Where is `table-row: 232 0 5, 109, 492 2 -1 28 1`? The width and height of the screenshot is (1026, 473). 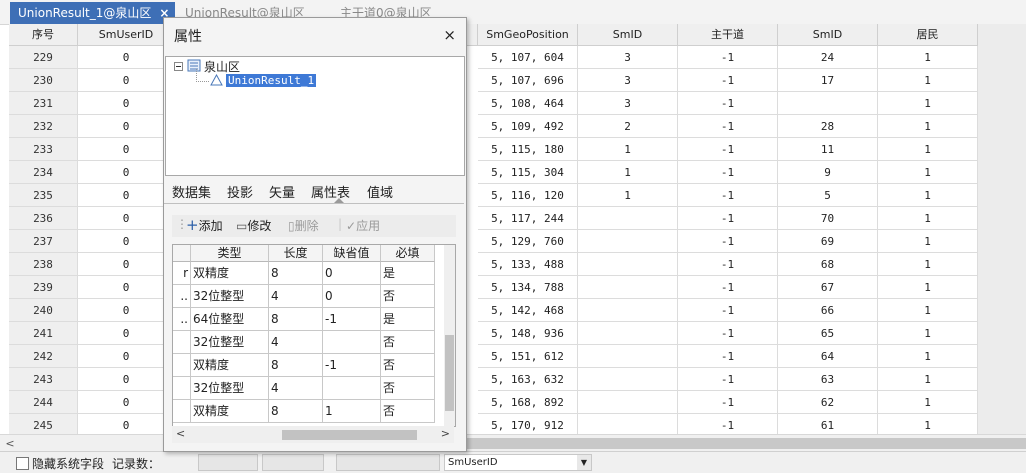 table-row: 232 0 5, 109, 492 2 -1 28 1 is located at coordinates (489, 126).